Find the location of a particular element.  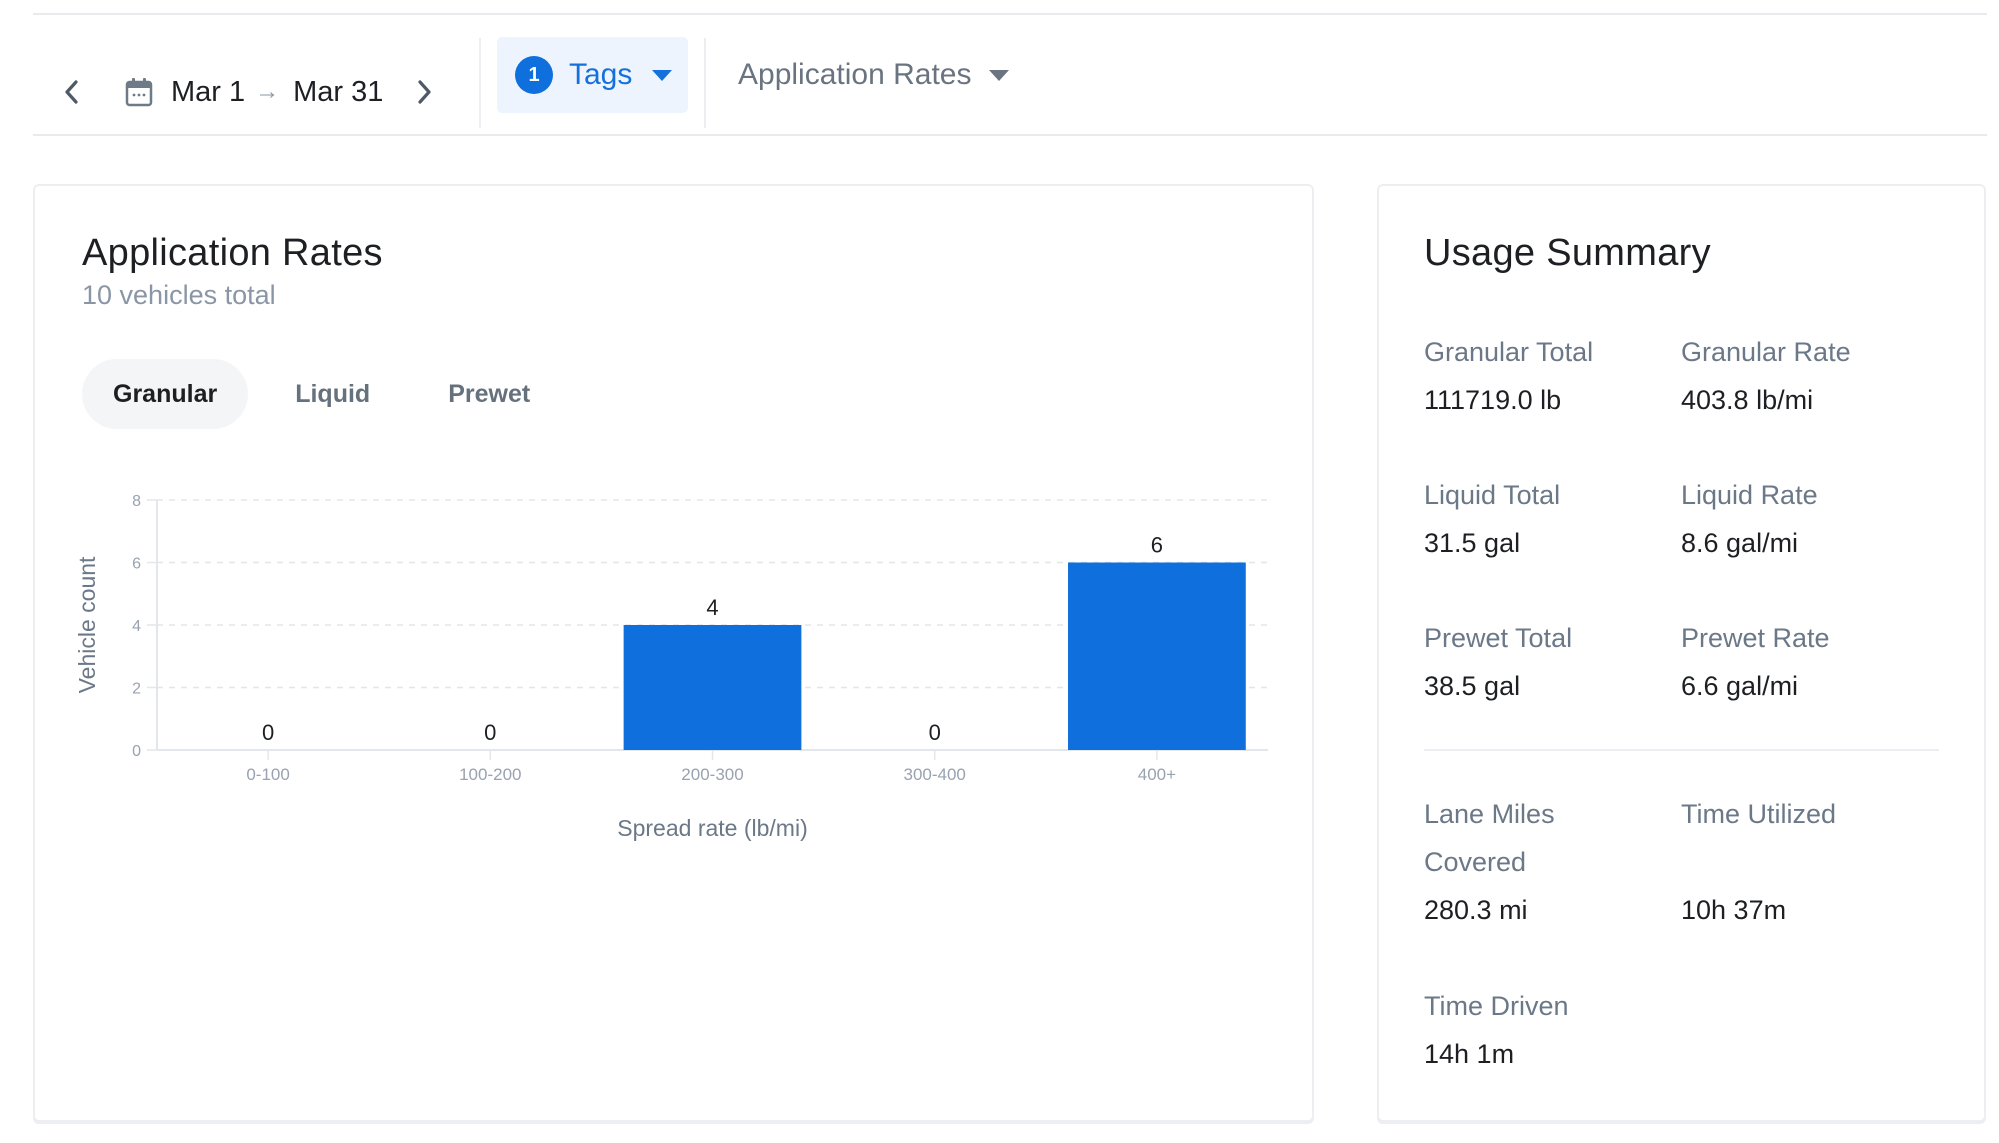

tags-count-badge: 1 is located at coordinates (534, 75).